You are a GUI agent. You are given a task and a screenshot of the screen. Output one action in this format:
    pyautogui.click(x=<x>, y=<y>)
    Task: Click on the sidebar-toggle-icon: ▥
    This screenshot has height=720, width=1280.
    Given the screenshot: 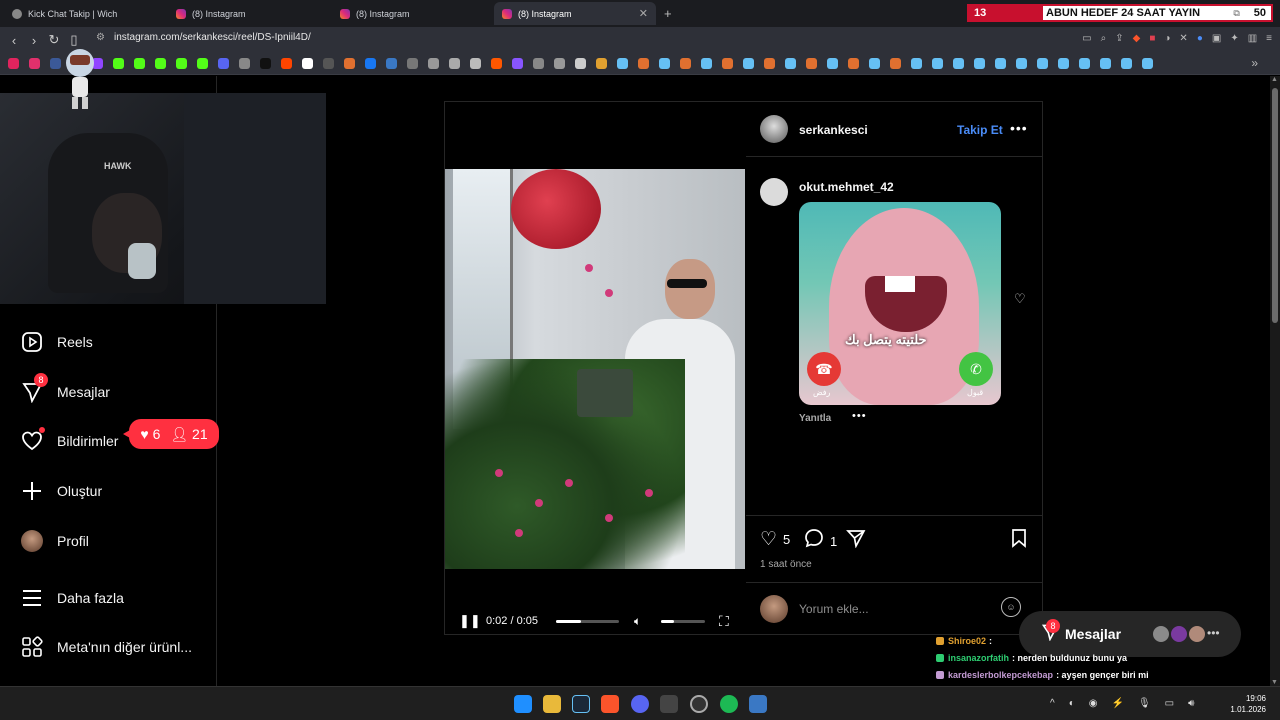 What is the action you would take?
    pyautogui.click(x=1252, y=38)
    